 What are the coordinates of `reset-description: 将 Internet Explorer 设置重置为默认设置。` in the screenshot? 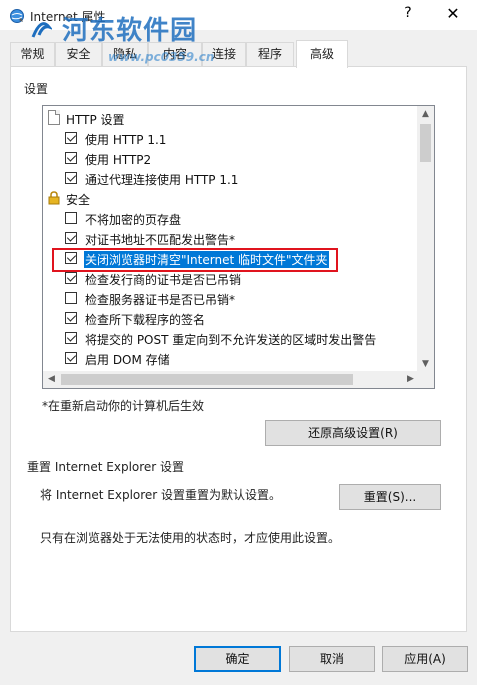 It's located at (161, 495).